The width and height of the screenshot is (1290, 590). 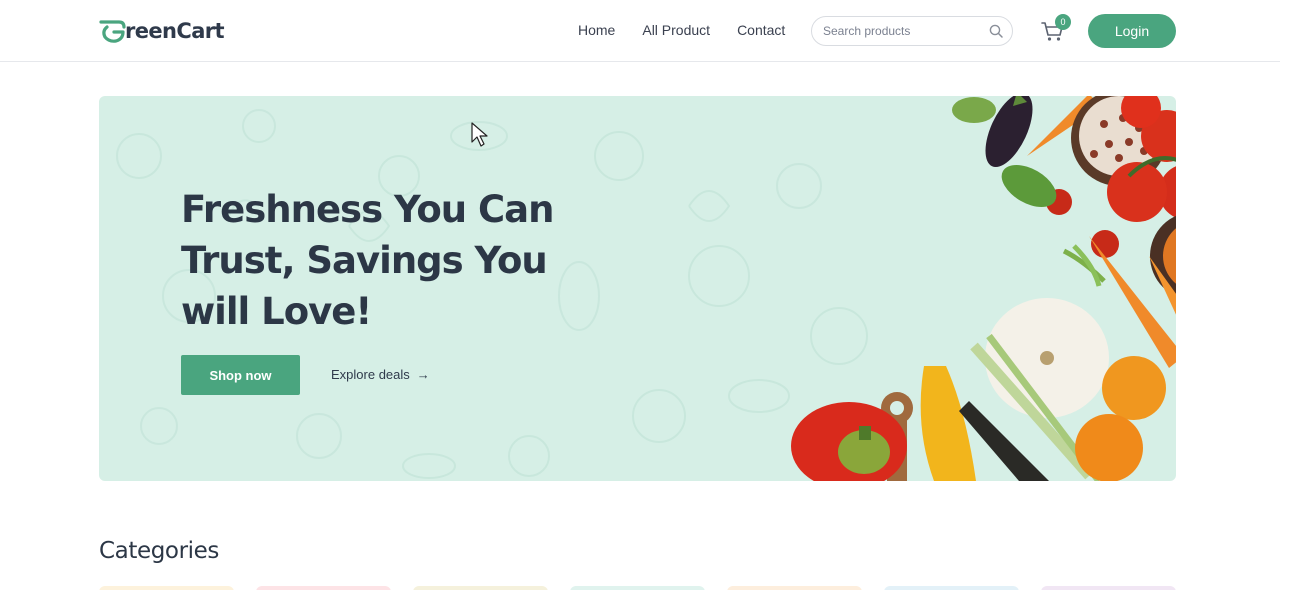 What do you see at coordinates (112, 31) in the screenshot?
I see `logo-mark-icon` at bounding box center [112, 31].